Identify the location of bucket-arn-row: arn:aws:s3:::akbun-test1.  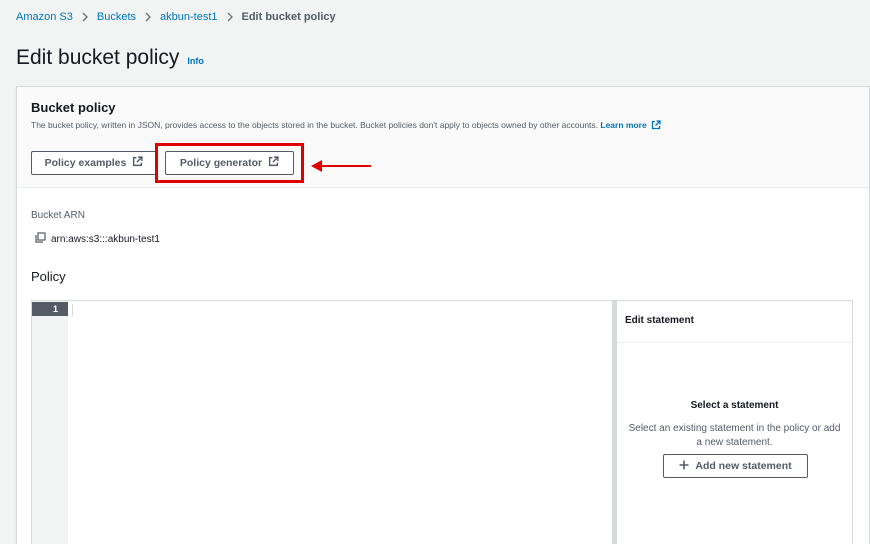
(97, 239).